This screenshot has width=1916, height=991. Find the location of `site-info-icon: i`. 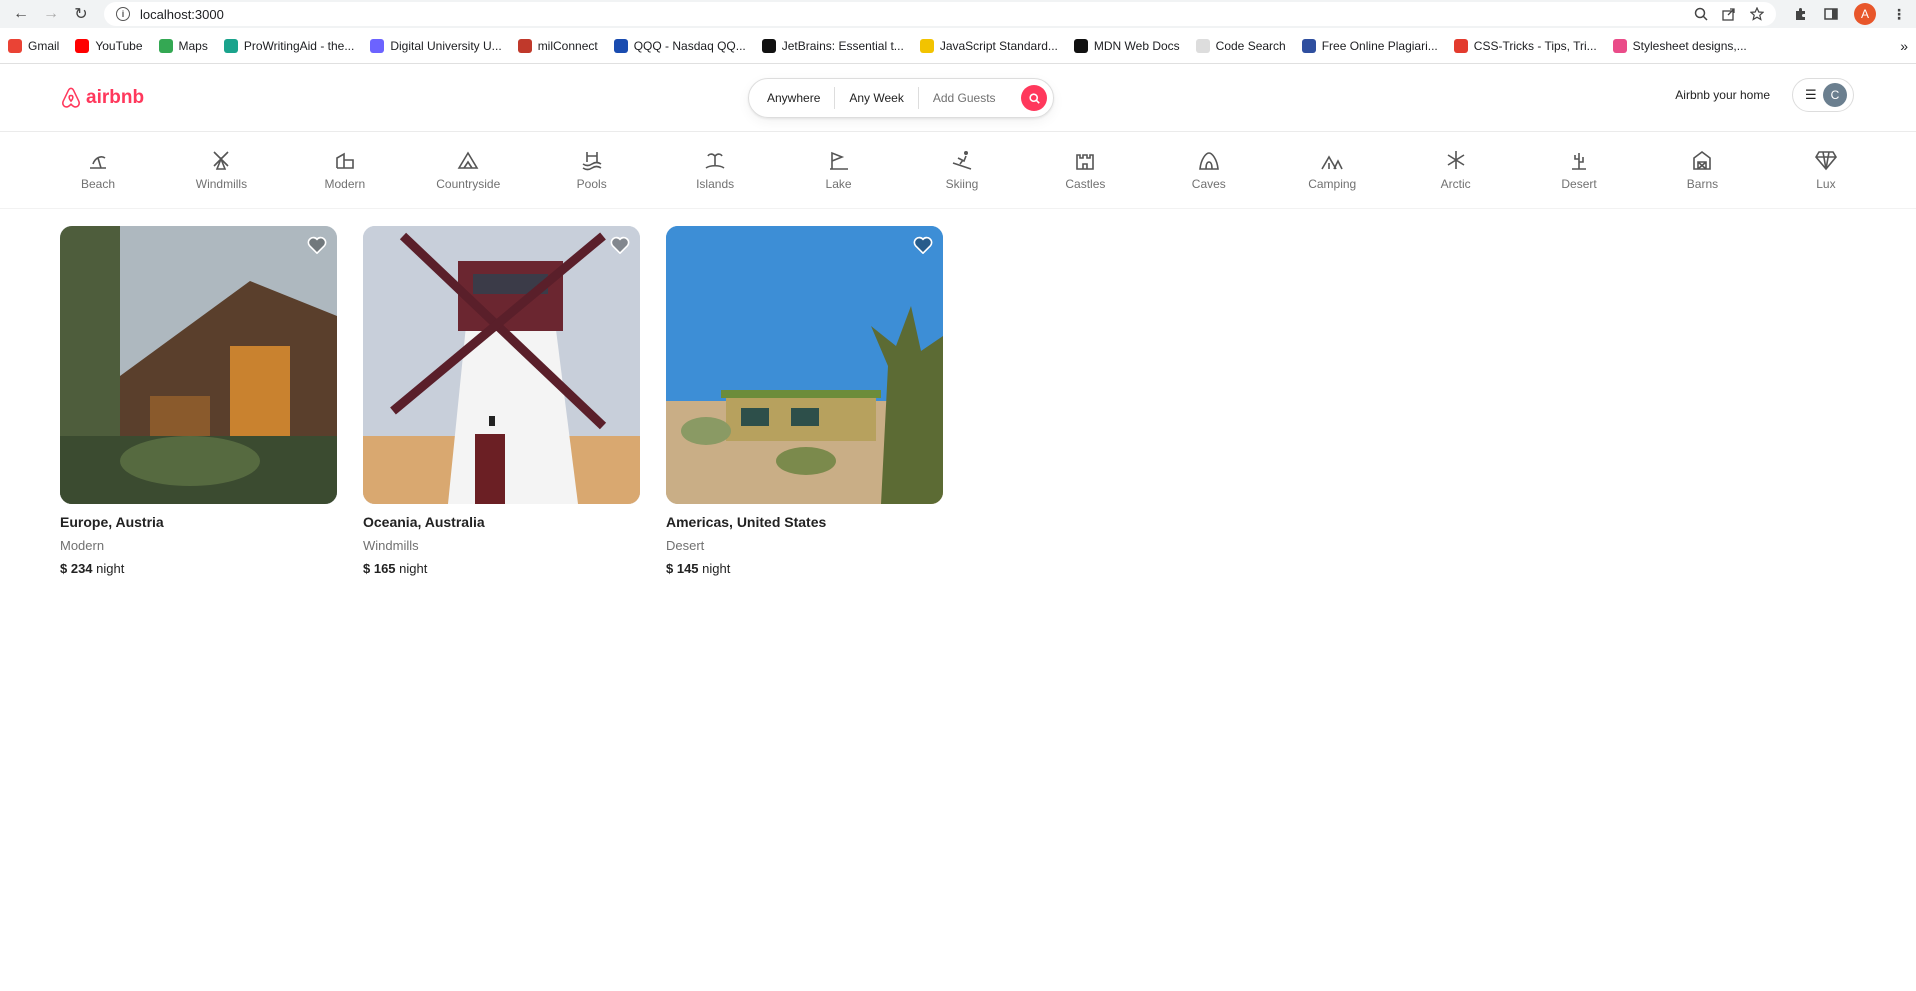

site-info-icon: i is located at coordinates (123, 14).